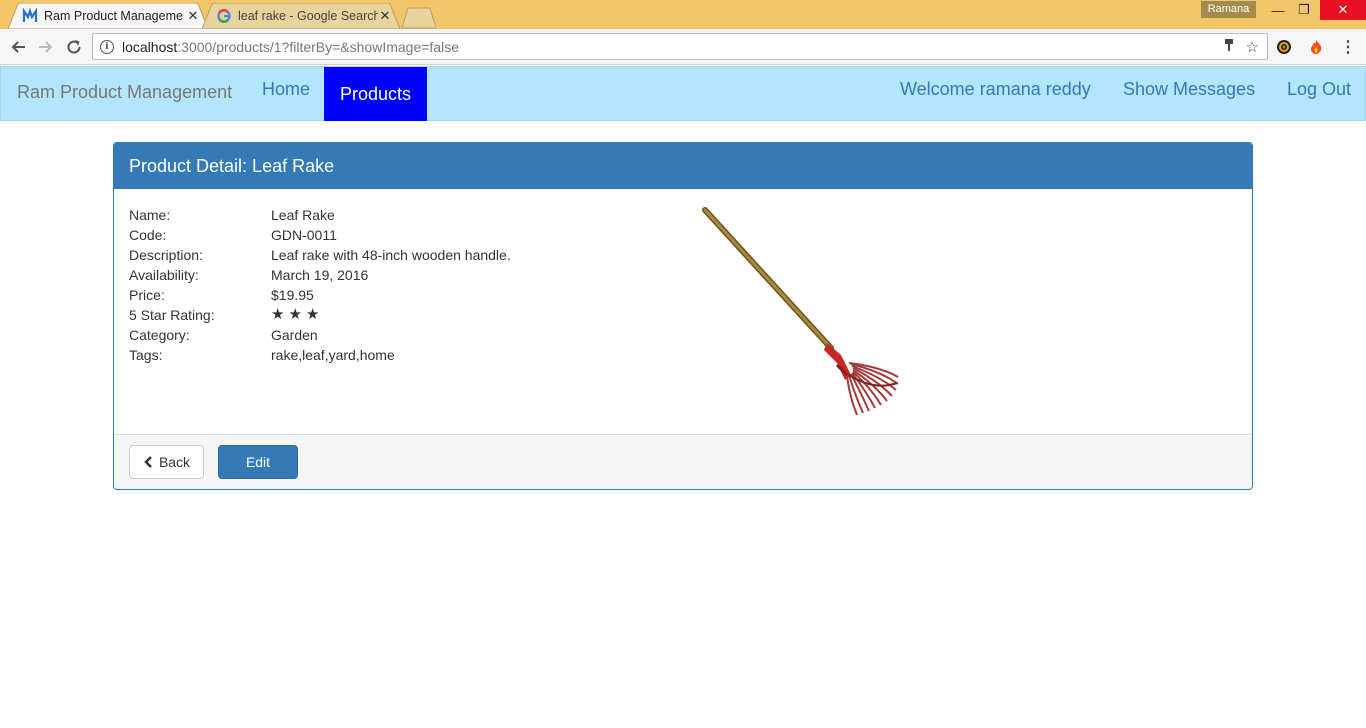 The height and width of the screenshot is (728, 1366). I want to click on bookmark-star-icon: ☆, so click(1252, 47).